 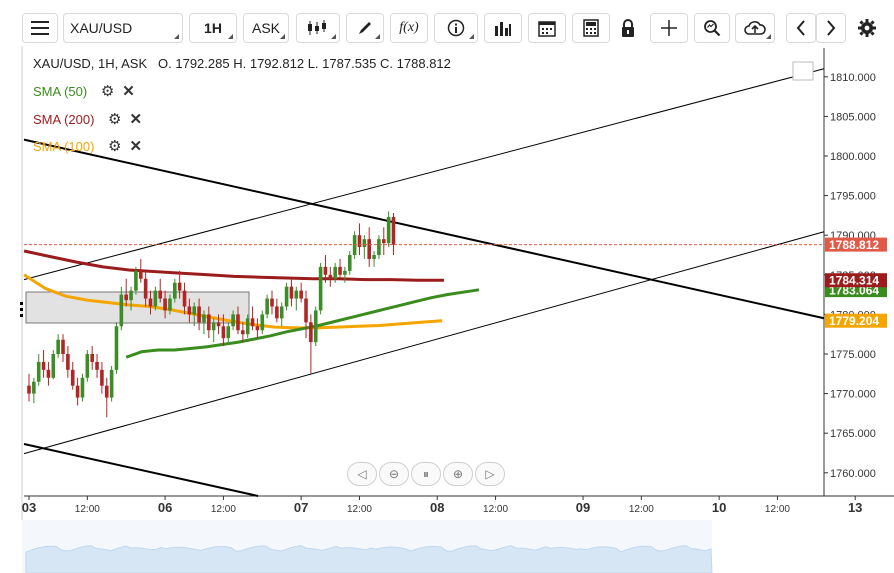 I want to click on symbol-line: XAU/USD, 1H, ASK, so click(x=90, y=63).